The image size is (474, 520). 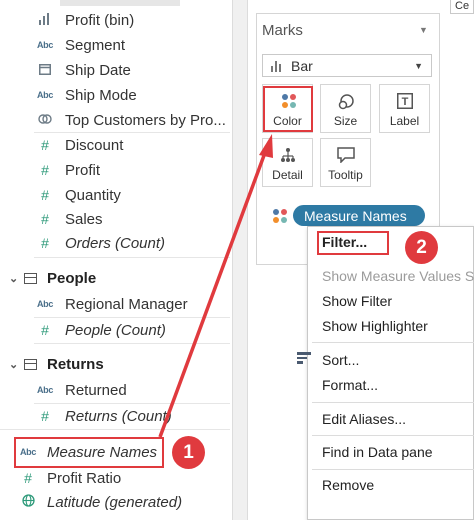 I want to click on label-icon: T, so click(x=404, y=102).